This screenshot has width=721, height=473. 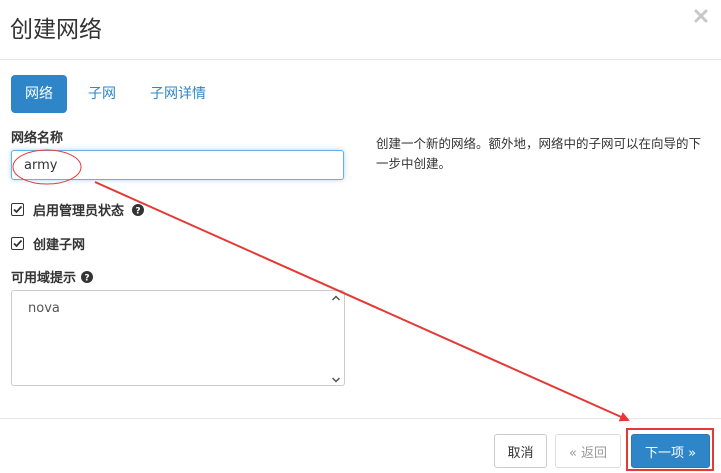 What do you see at coordinates (44, 278) in the screenshot?
I see `az-hints-label: 可用域提示` at bounding box center [44, 278].